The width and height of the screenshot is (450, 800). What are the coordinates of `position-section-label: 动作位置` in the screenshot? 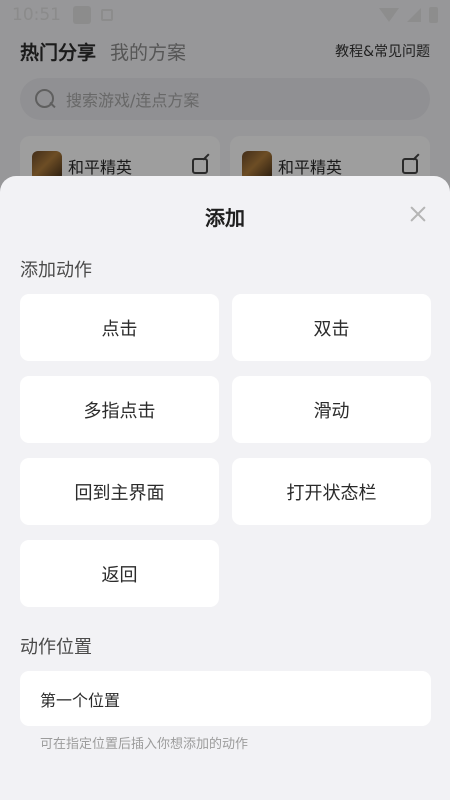 It's located at (56, 647).